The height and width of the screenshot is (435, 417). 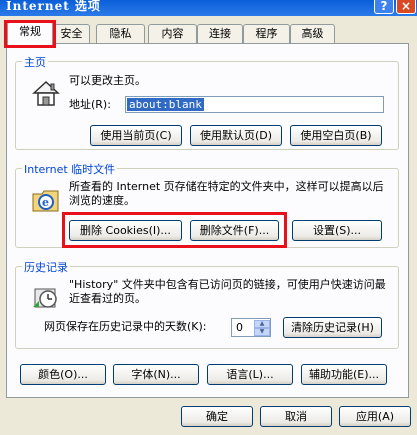 What do you see at coordinates (239, 327) in the screenshot?
I see `history-days-value: 0` at bounding box center [239, 327].